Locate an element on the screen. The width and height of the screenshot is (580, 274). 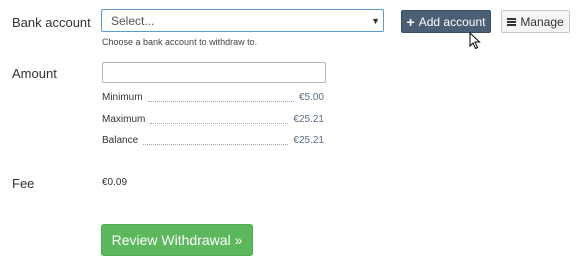
minimum-label: Minimum is located at coordinates (122, 97).